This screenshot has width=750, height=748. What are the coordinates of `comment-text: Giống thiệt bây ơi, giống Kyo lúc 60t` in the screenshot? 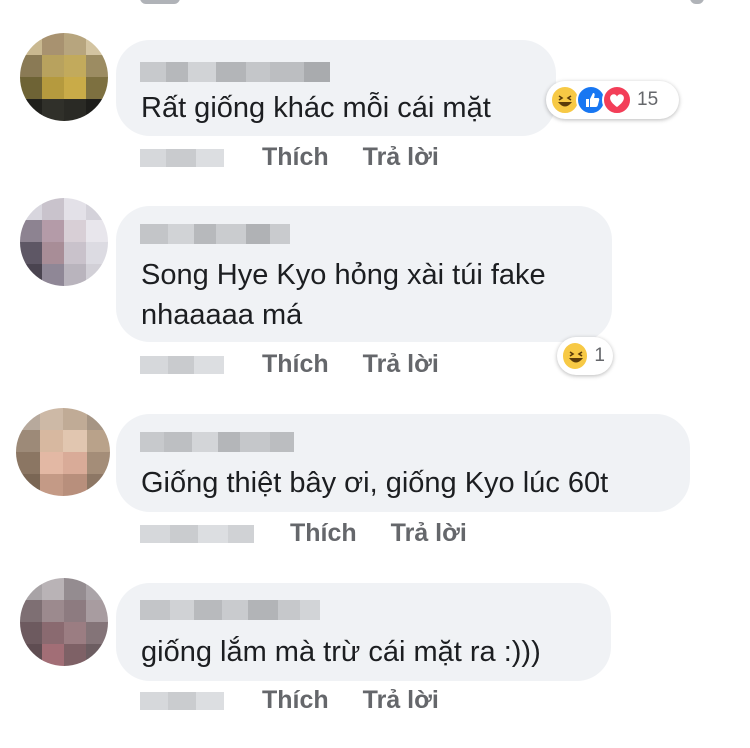 It's located at (374, 483).